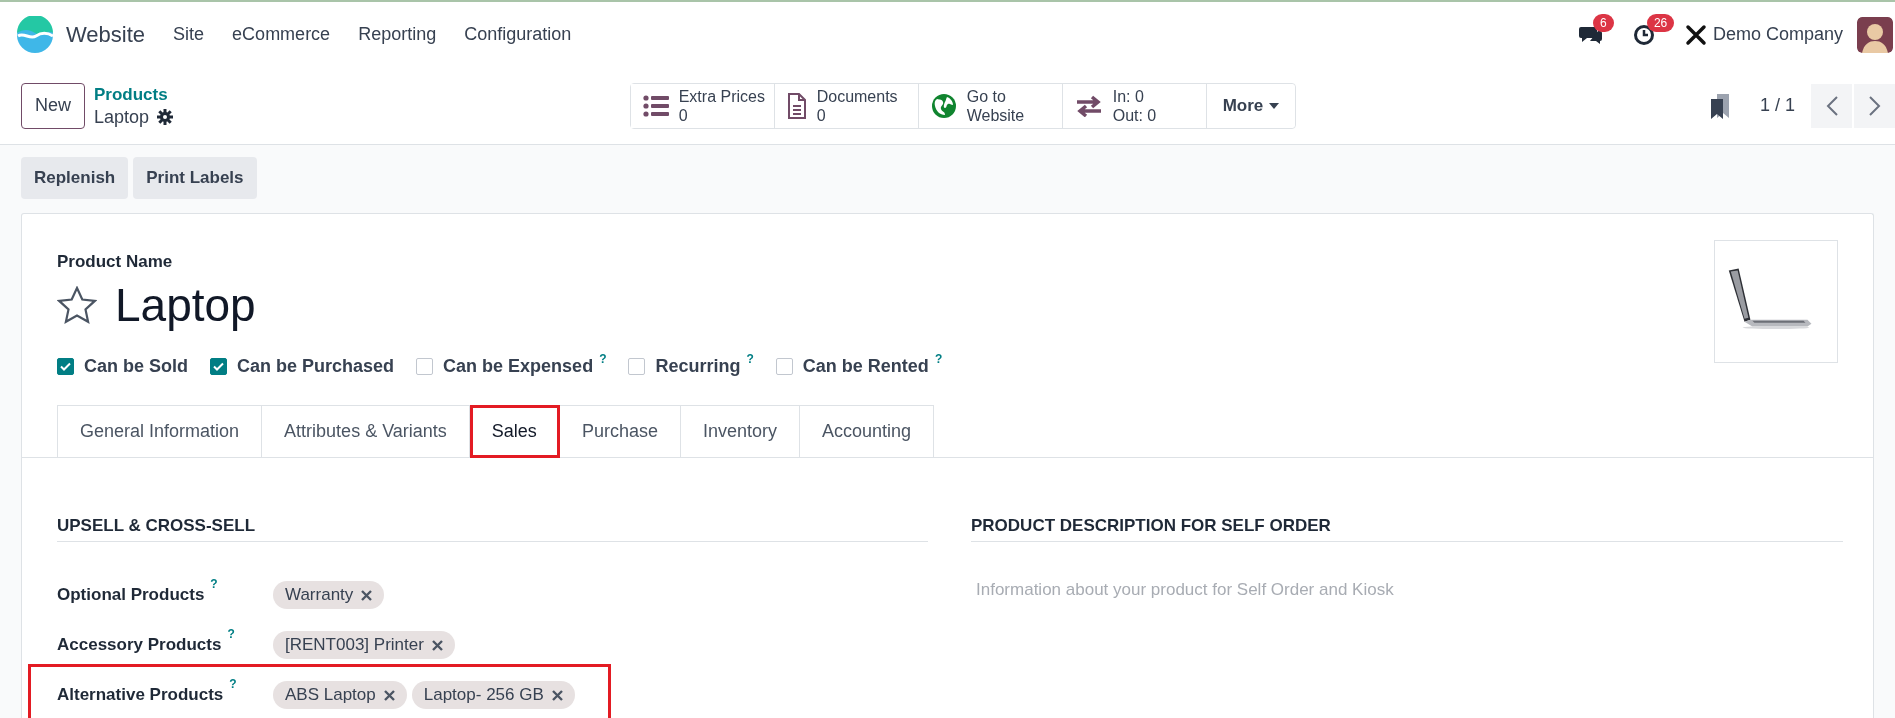  I want to click on next-button, so click(1874, 105).